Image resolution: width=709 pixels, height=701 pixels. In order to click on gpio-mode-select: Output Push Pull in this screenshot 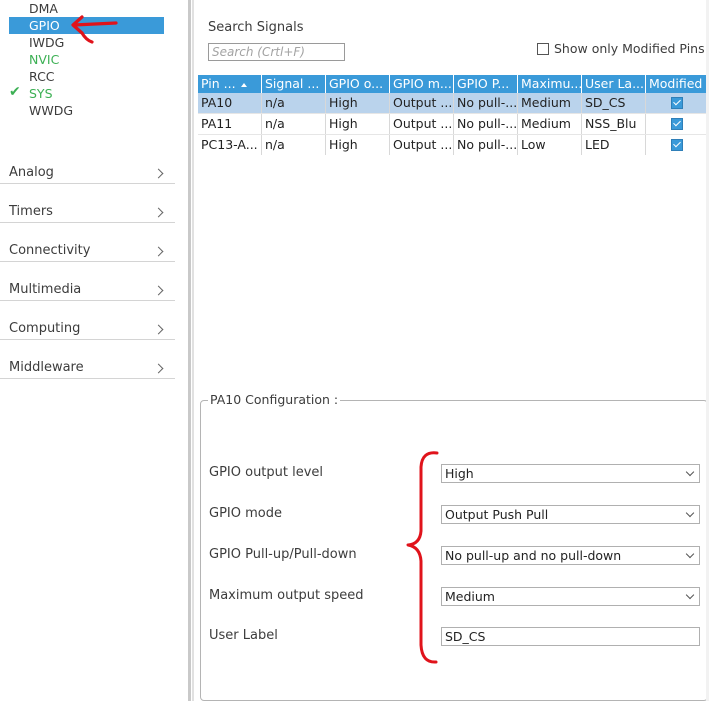, I will do `click(570, 514)`.